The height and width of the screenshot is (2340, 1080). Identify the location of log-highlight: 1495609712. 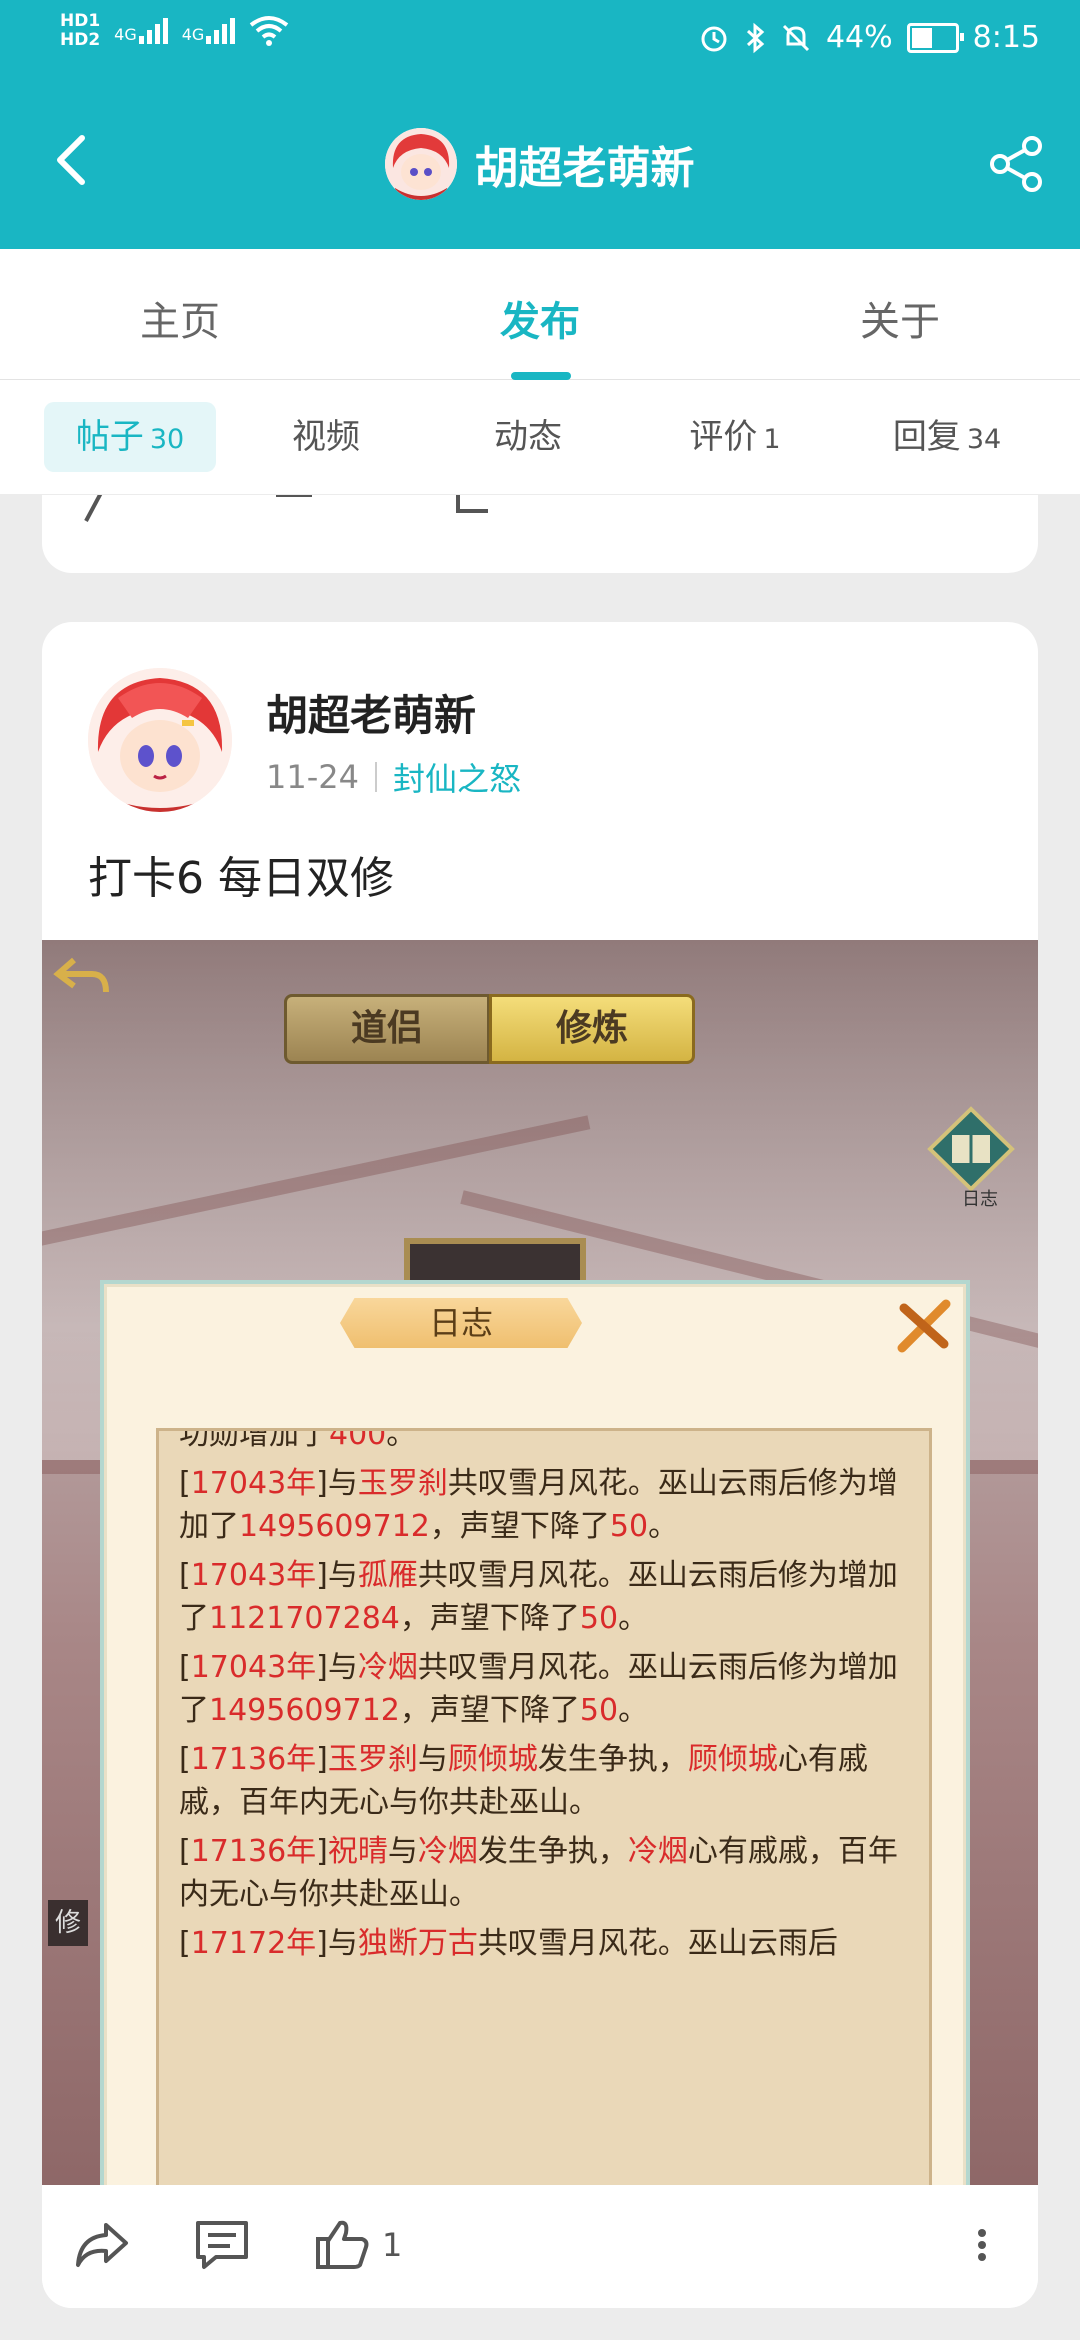
(334, 1526).